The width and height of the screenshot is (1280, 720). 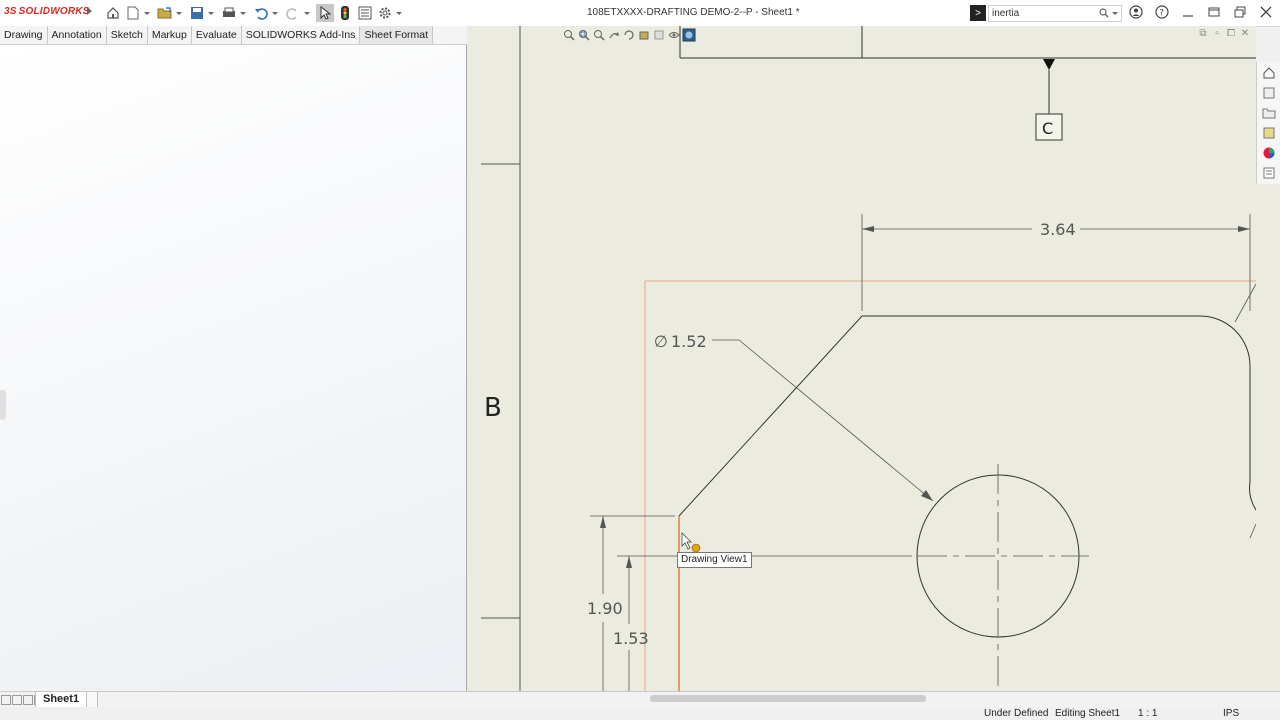 What do you see at coordinates (89, 11) in the screenshot?
I see `menu-expand-arrow-icon` at bounding box center [89, 11].